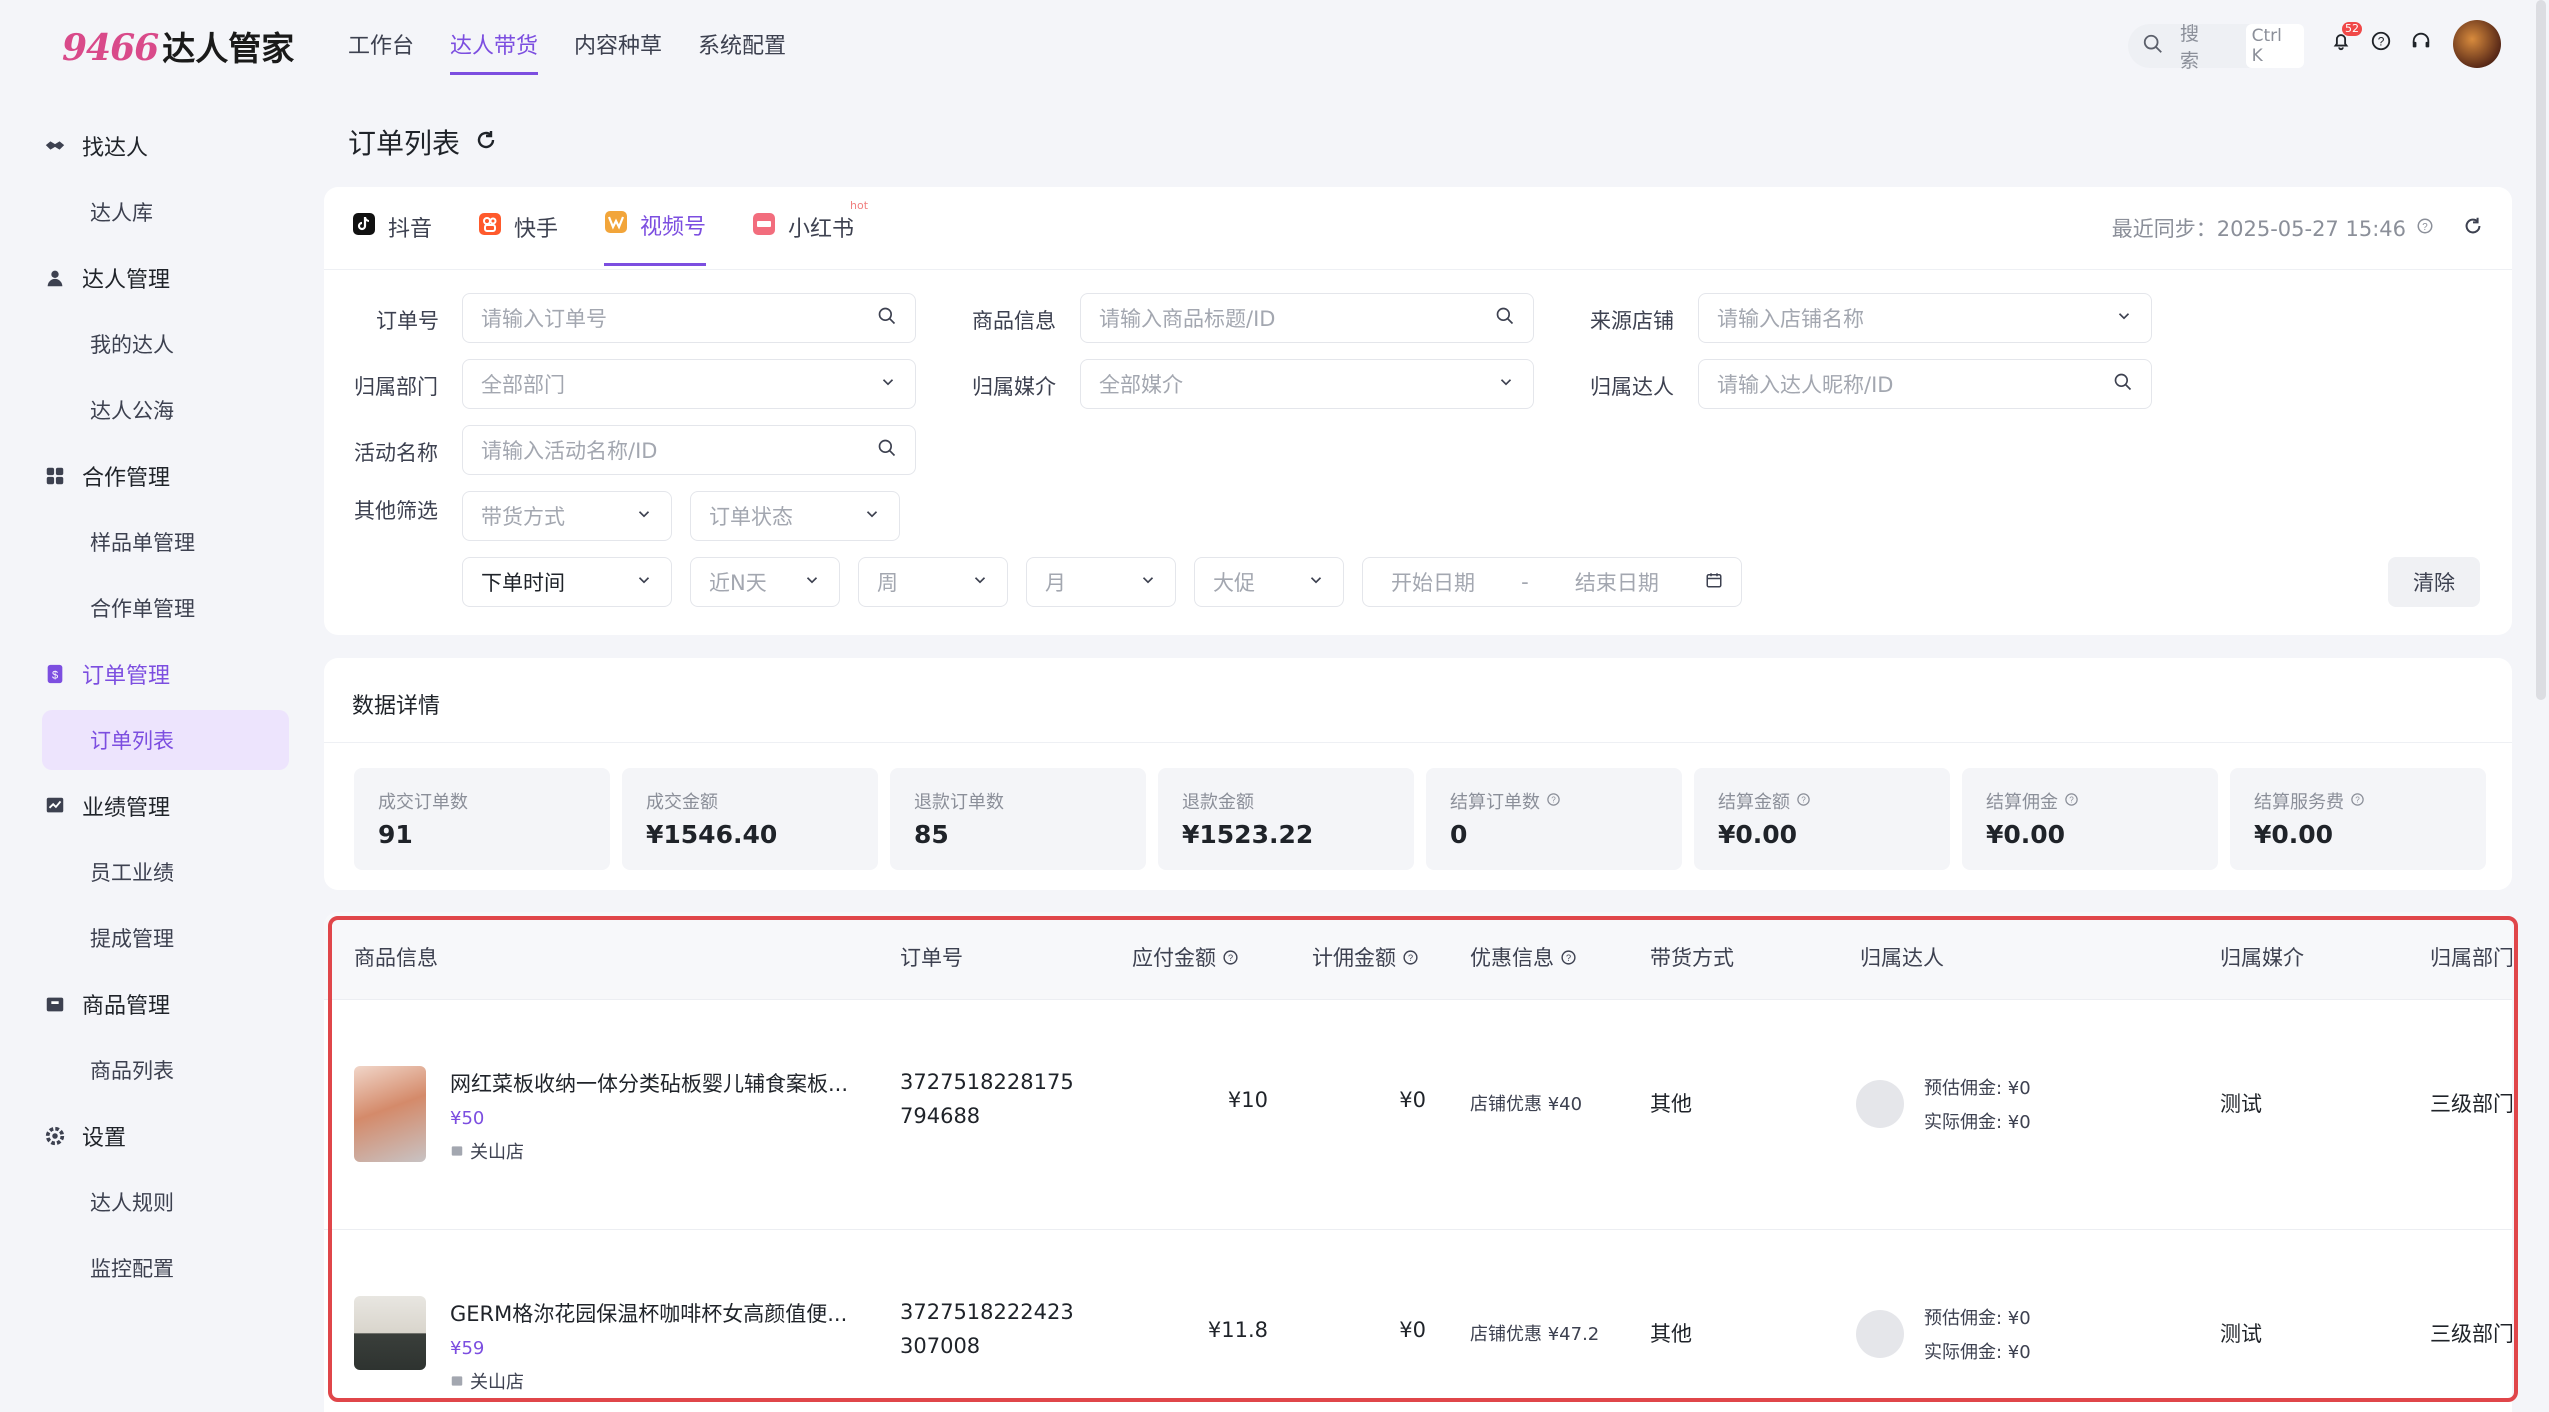 This screenshot has height=1412, width=2549. What do you see at coordinates (165, 806) in the screenshot?
I see `sidebar-group-performance: 业绩管理` at bounding box center [165, 806].